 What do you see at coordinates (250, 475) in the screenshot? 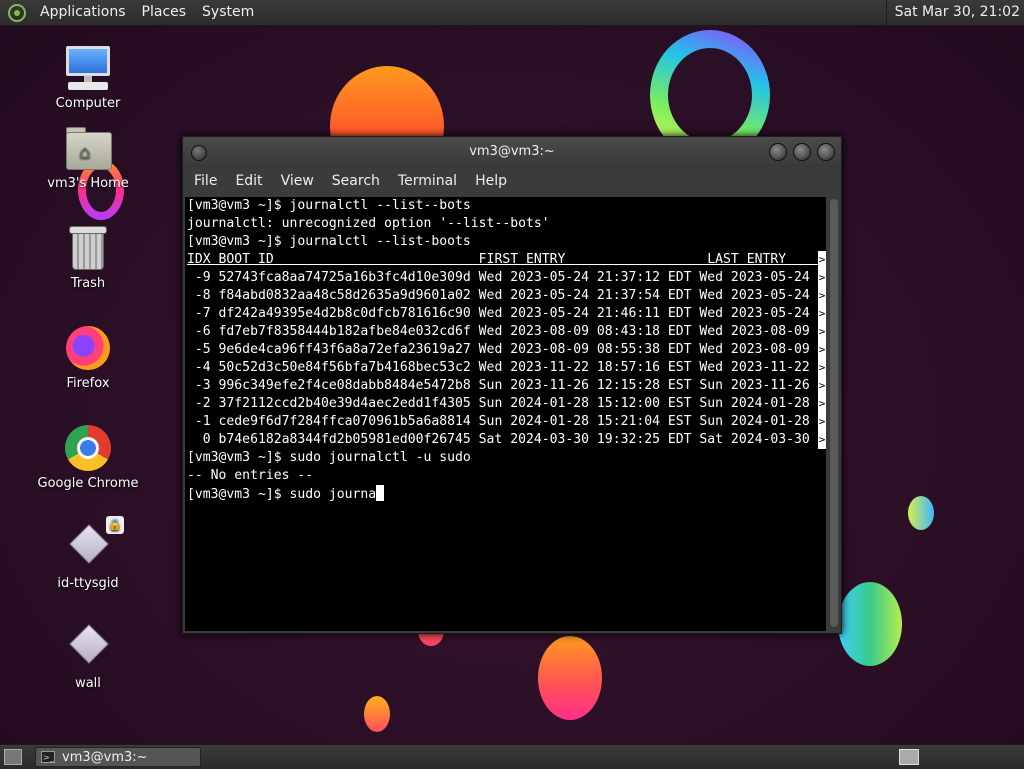
I see `terminal-line: -- No entries --` at bounding box center [250, 475].